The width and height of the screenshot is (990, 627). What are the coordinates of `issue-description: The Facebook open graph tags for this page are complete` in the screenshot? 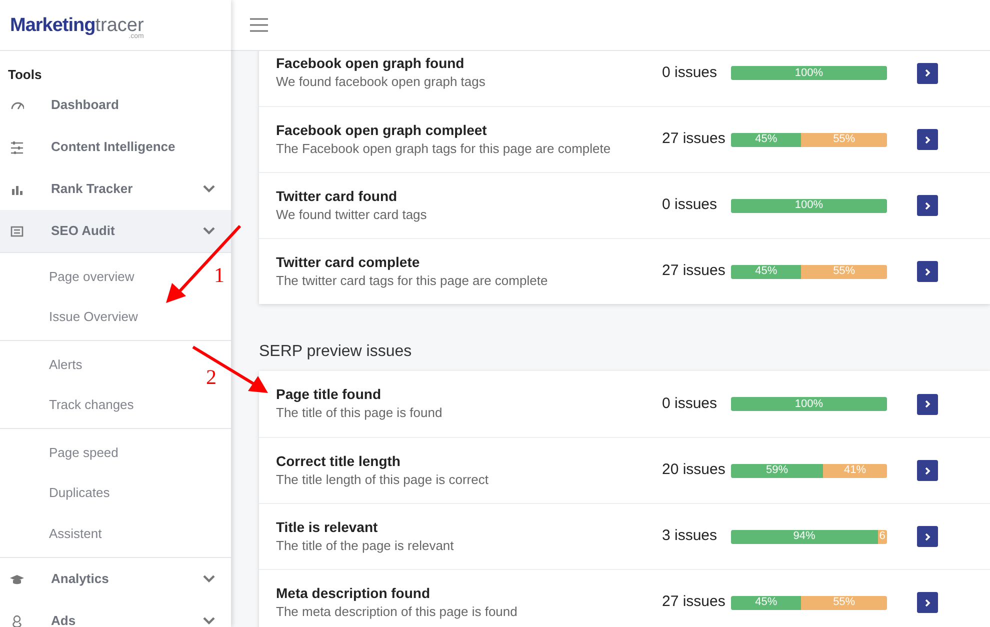 It's located at (443, 149).